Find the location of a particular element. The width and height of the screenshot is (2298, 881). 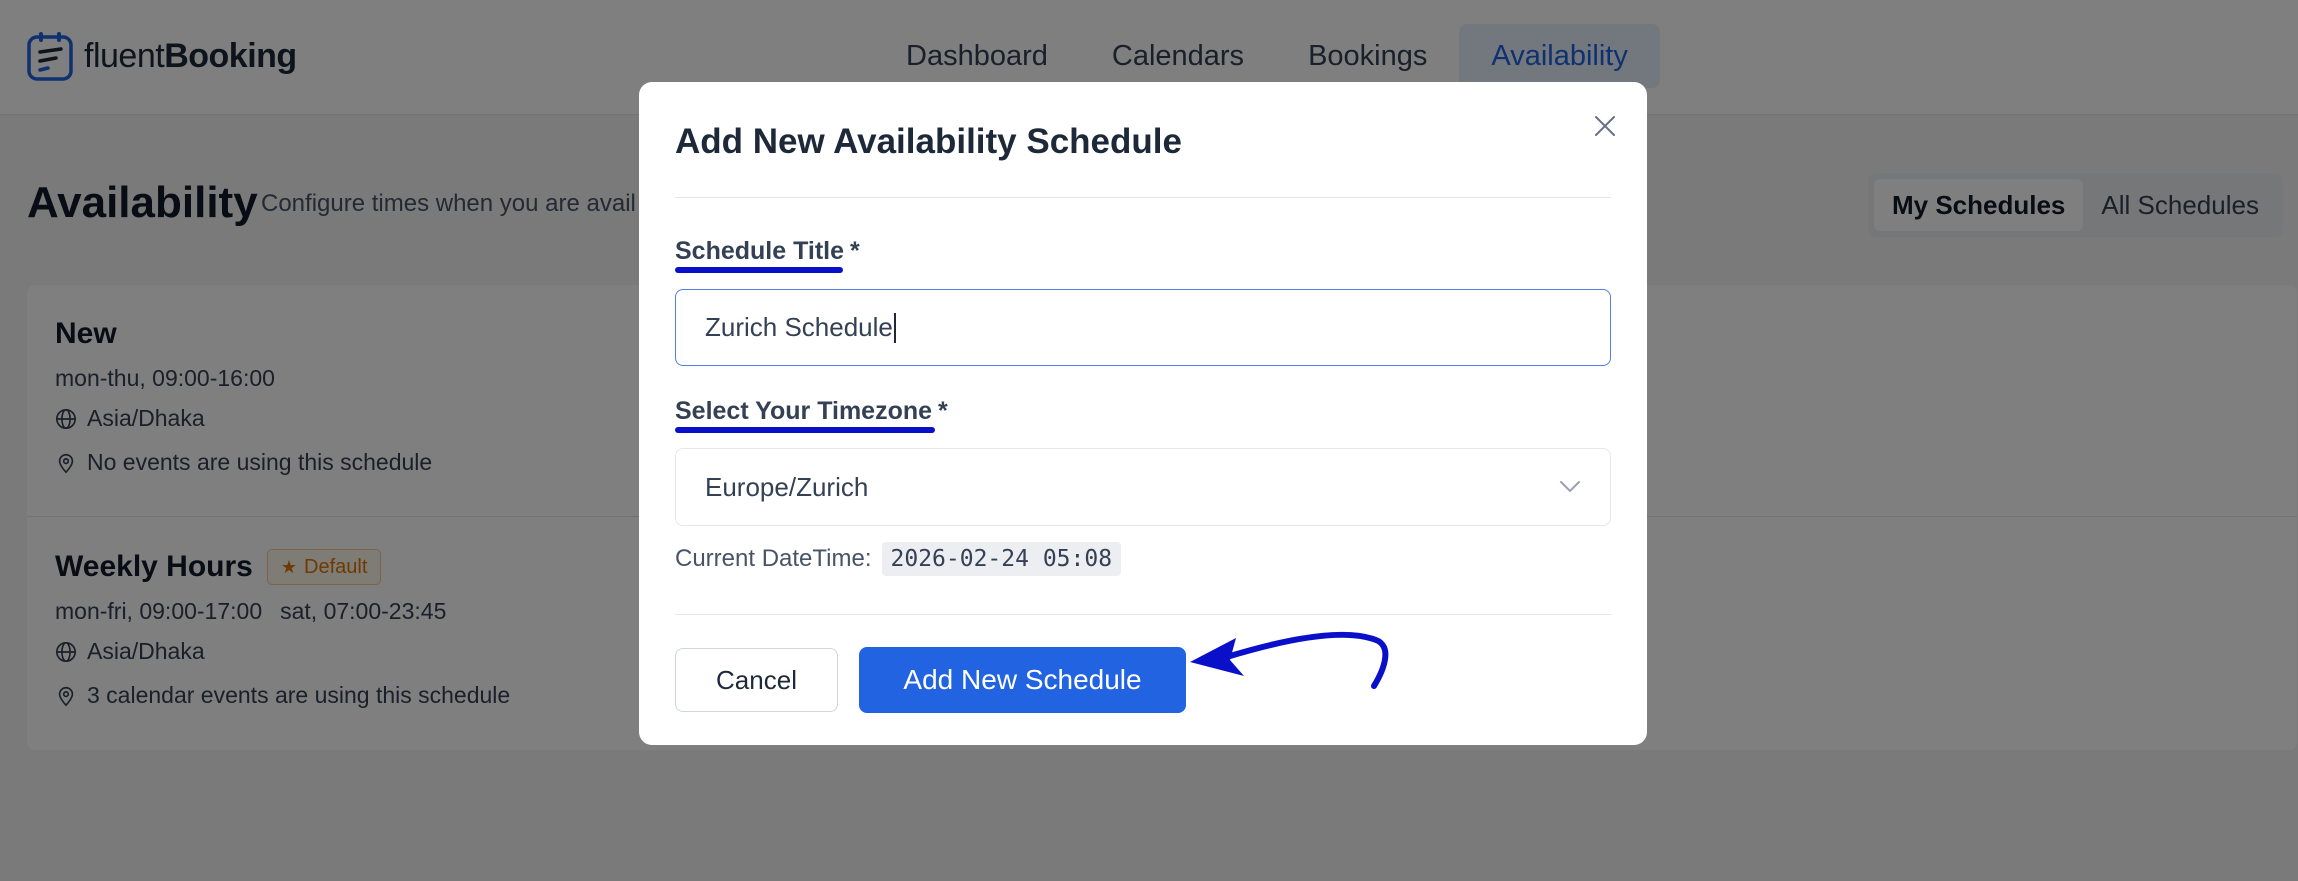

timezone-label-text: Select Your Timezone is located at coordinates (804, 411).